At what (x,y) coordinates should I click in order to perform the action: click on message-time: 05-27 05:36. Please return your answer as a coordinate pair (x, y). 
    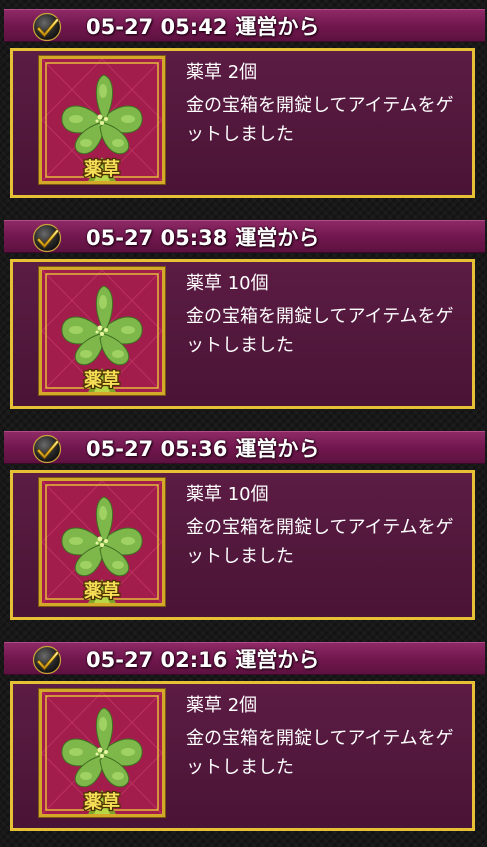
    Looking at the image, I should click on (157, 449).